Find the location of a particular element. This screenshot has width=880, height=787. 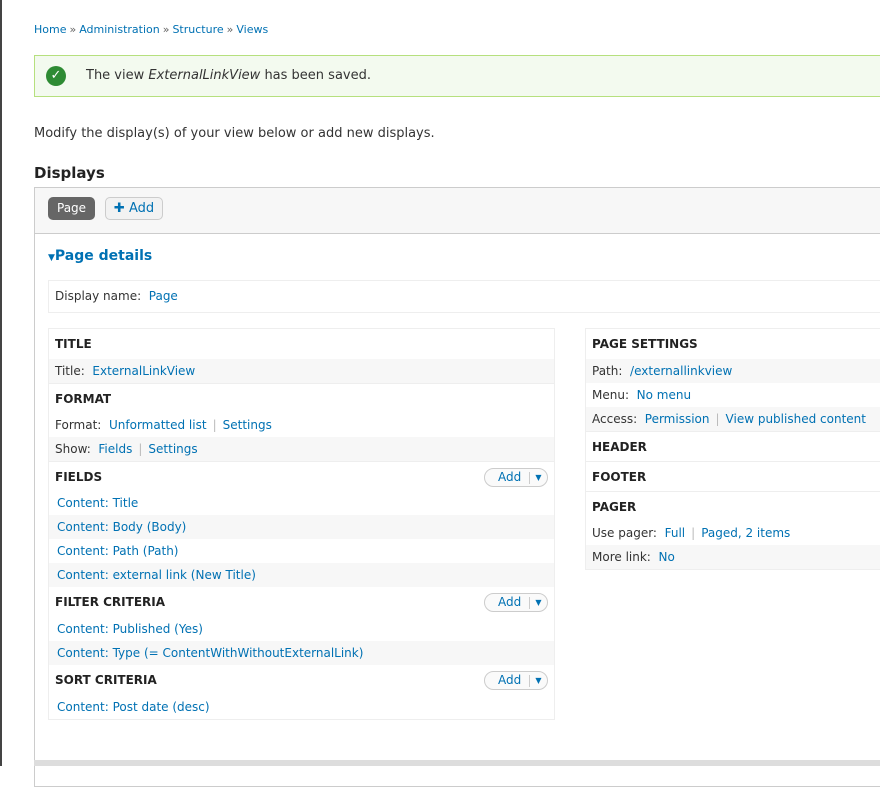

show-label: Show: is located at coordinates (73, 449).